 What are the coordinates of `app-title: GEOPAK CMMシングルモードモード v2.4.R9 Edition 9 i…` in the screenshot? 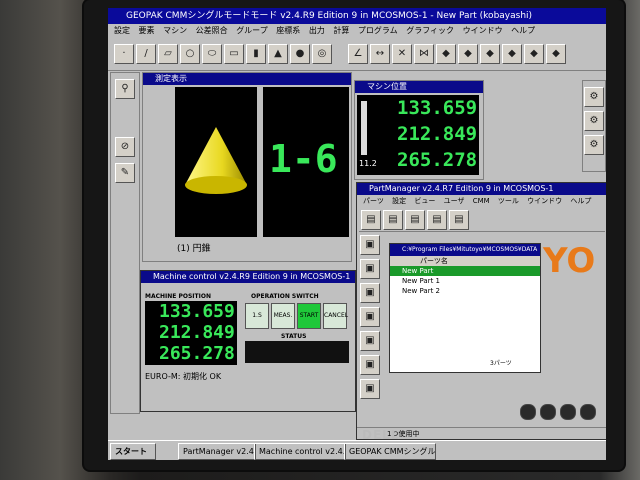 It's located at (329, 16).